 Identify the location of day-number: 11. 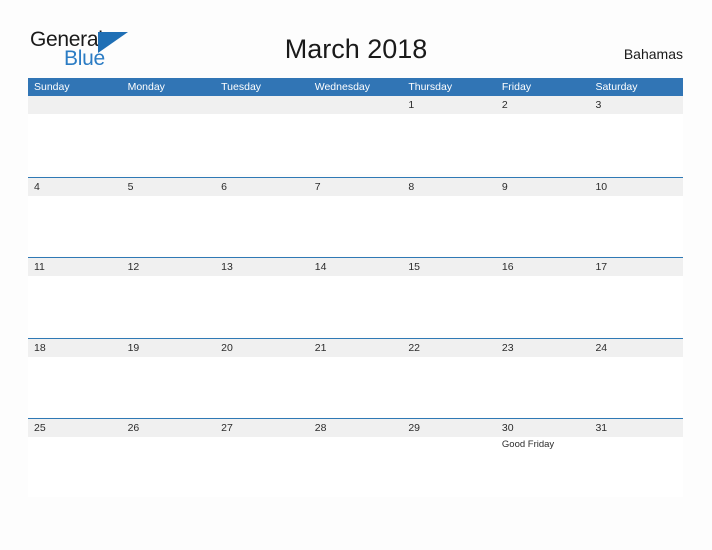
(75, 267).